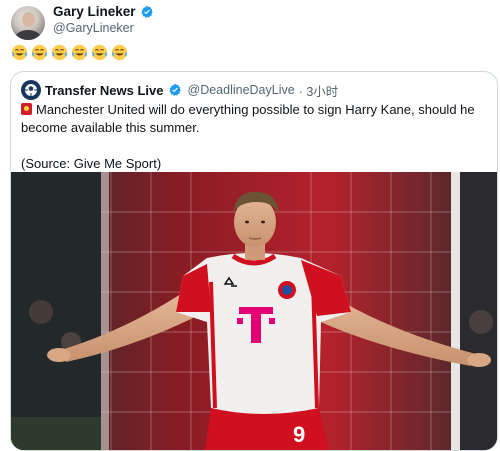  Describe the element at coordinates (93, 28) in the screenshot. I see `author-handle: @GaryLineker` at that location.